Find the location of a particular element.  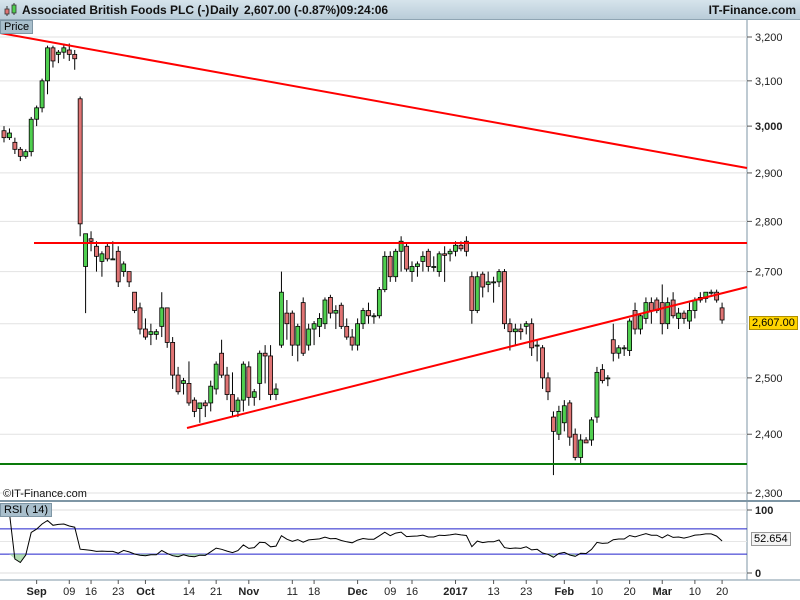

y-tick-label: 2,700 is located at coordinates (769, 273).